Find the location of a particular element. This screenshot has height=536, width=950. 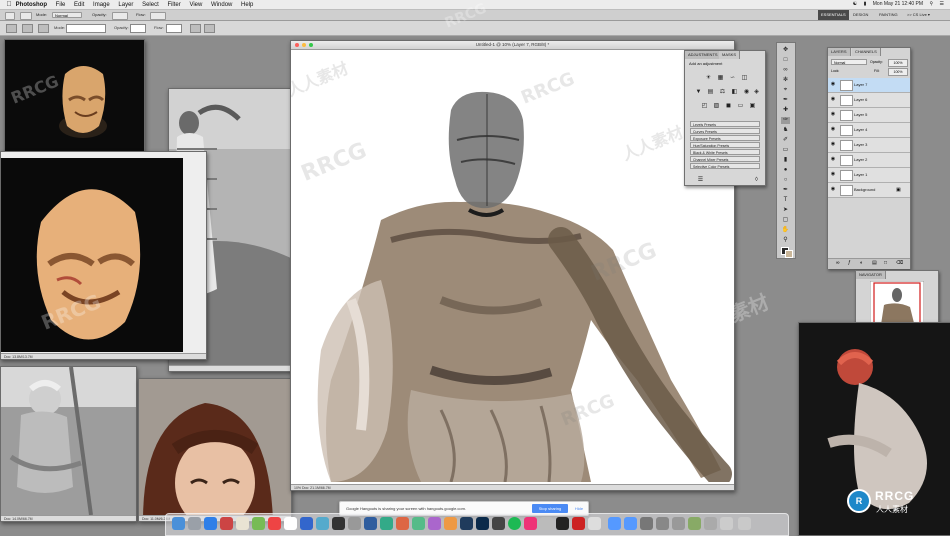

quicktime-icon is located at coordinates (546, 523).